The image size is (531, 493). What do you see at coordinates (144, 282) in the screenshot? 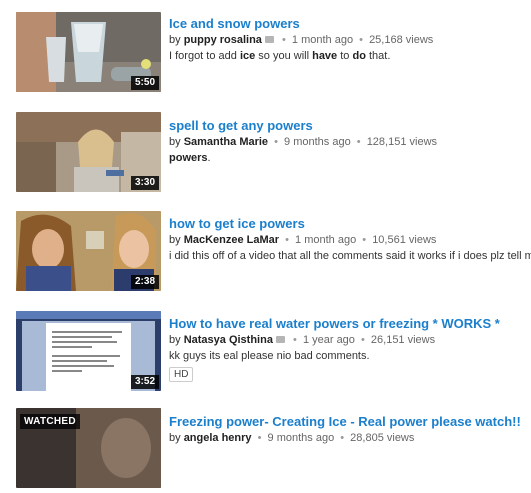
I see `duration-badge: 2:38` at bounding box center [144, 282].